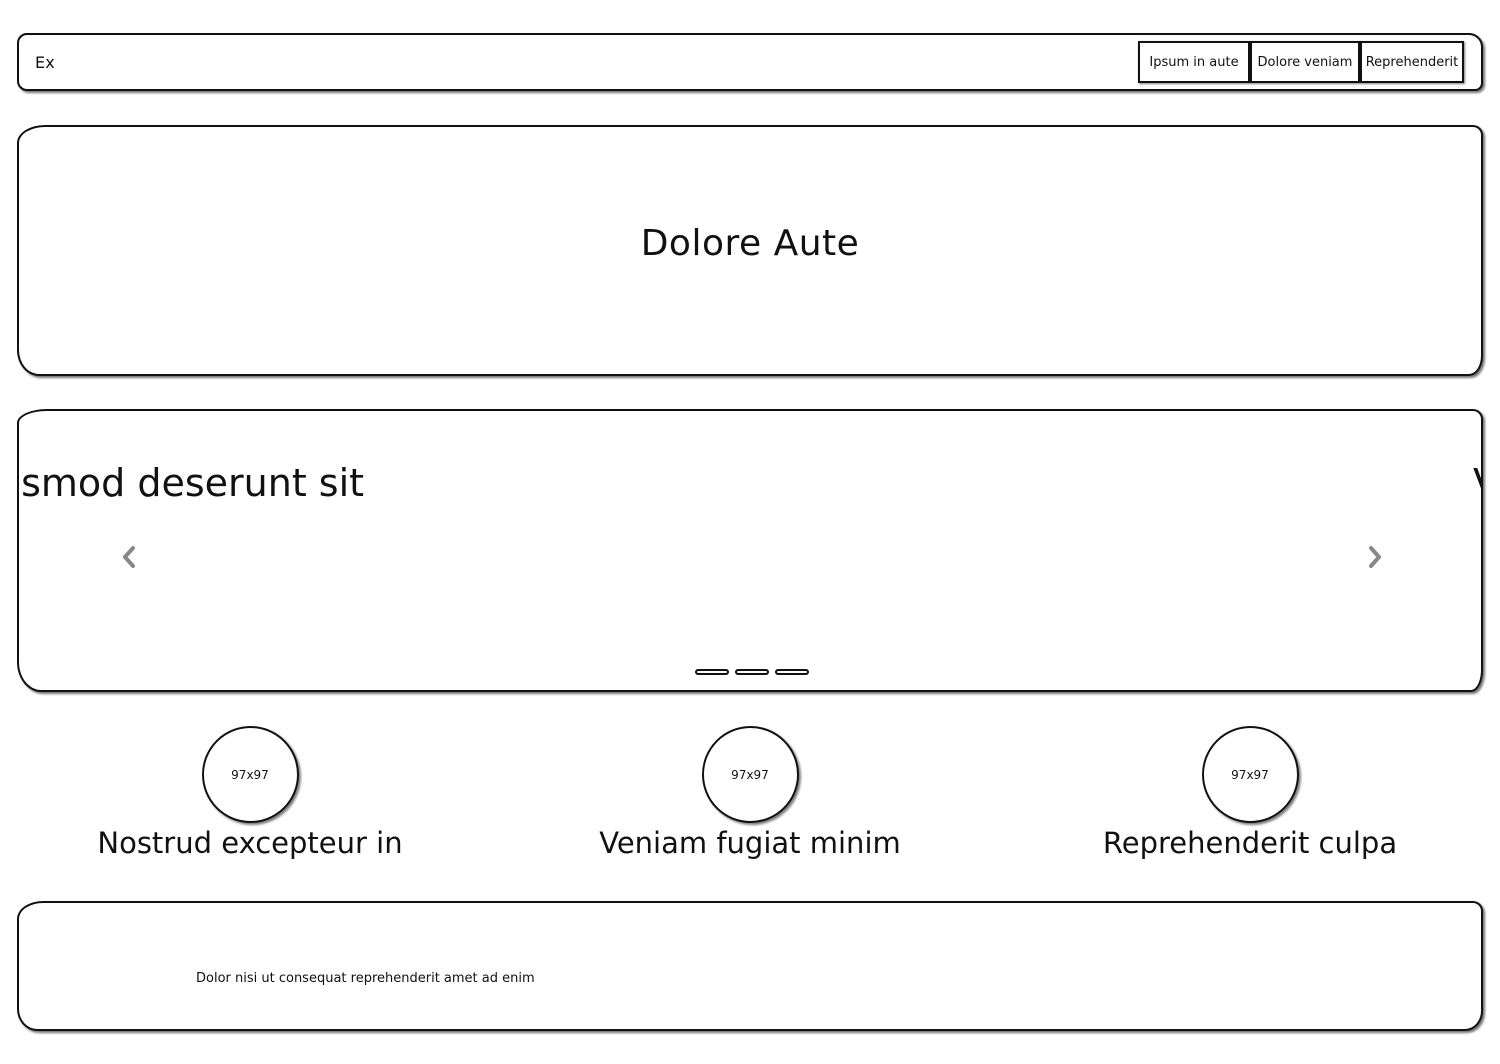 The width and height of the screenshot is (1500, 1064). I want to click on carousel-slide-caption: usmod deserunt sit, so click(191, 483).